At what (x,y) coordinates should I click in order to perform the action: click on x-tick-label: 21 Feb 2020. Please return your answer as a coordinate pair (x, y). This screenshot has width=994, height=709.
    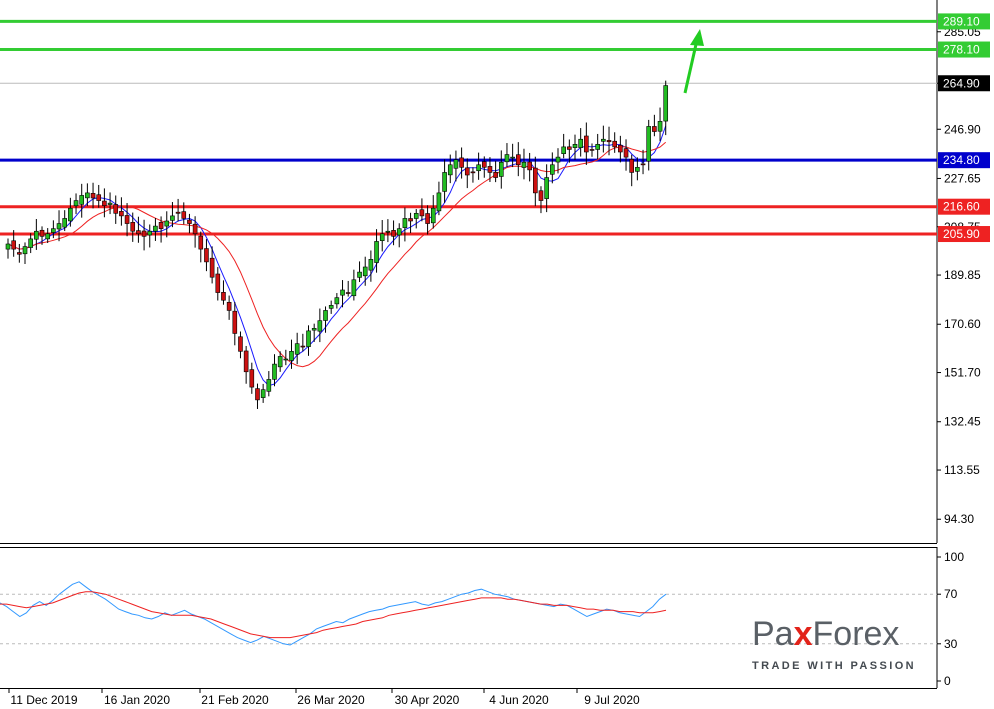
    Looking at the image, I should click on (235, 700).